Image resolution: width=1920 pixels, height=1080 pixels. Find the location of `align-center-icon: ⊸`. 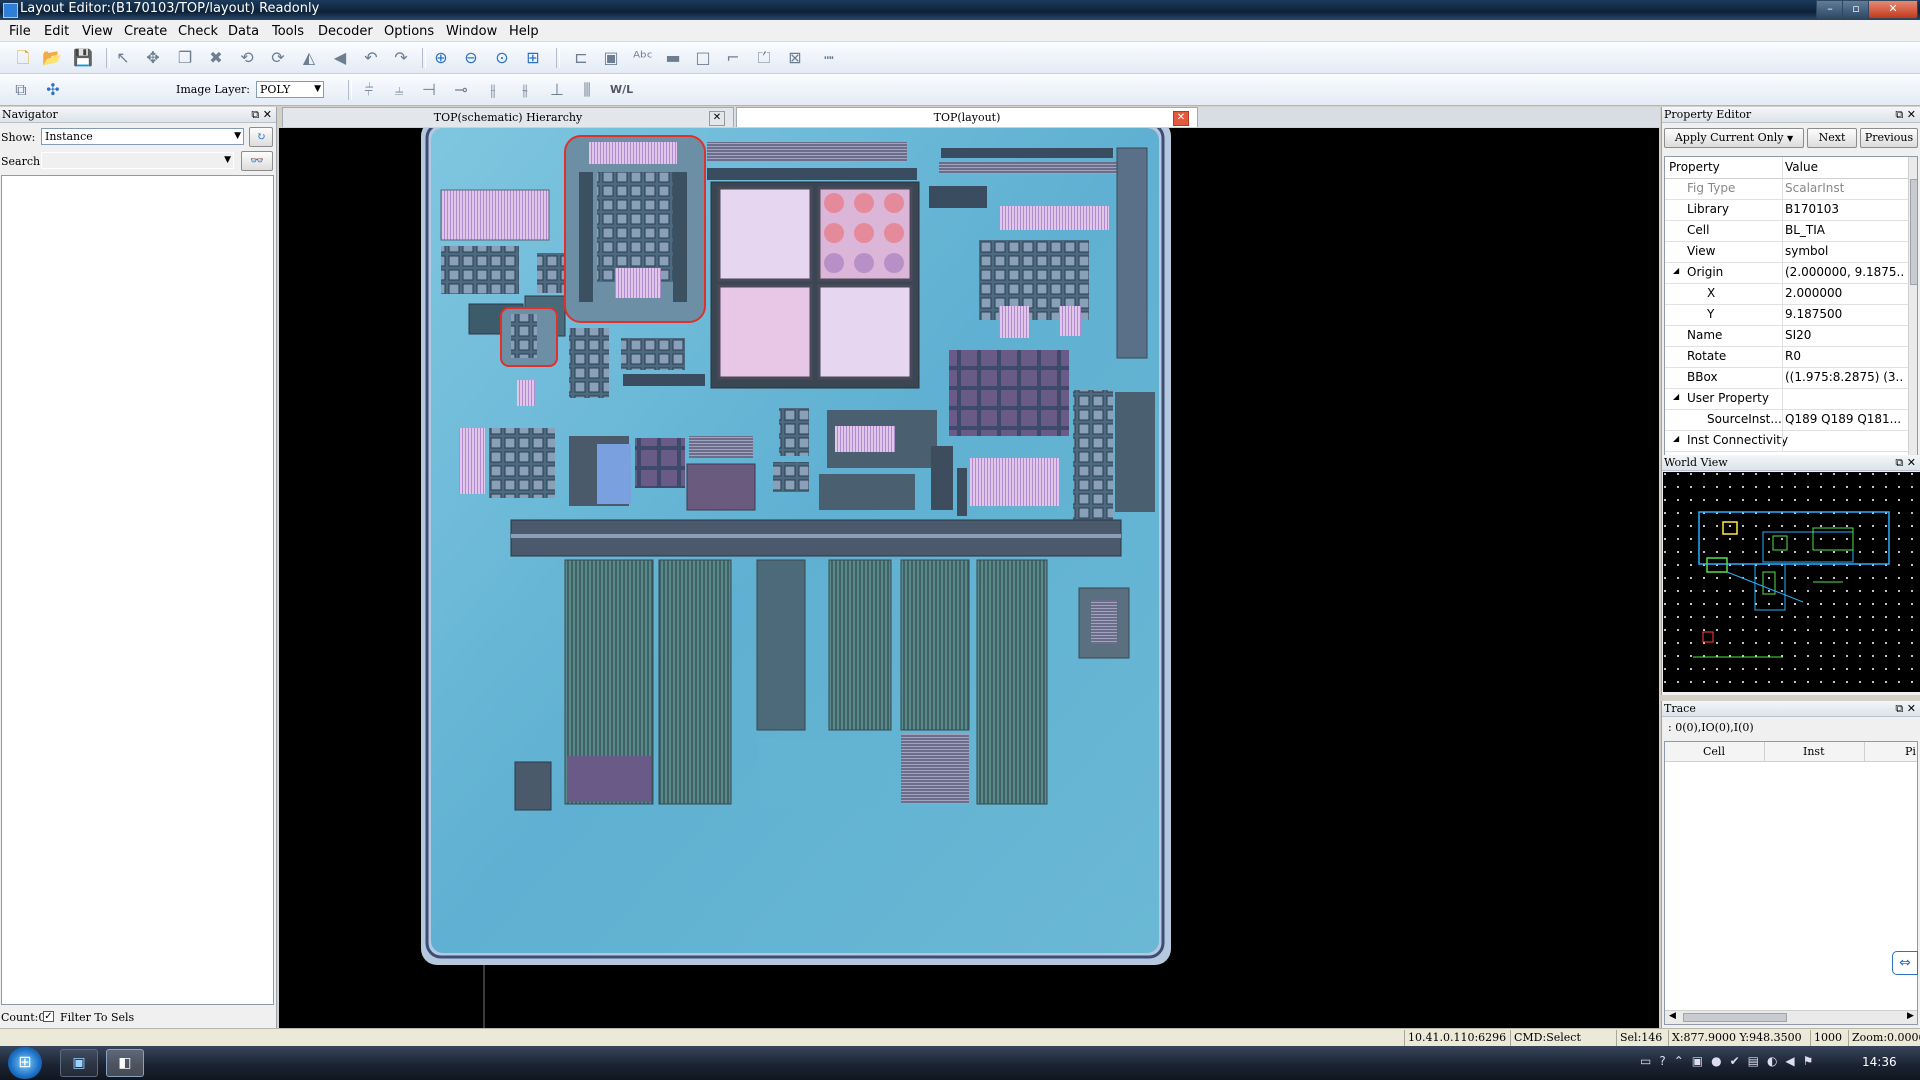

align-center-icon: ⊸ is located at coordinates (461, 90).